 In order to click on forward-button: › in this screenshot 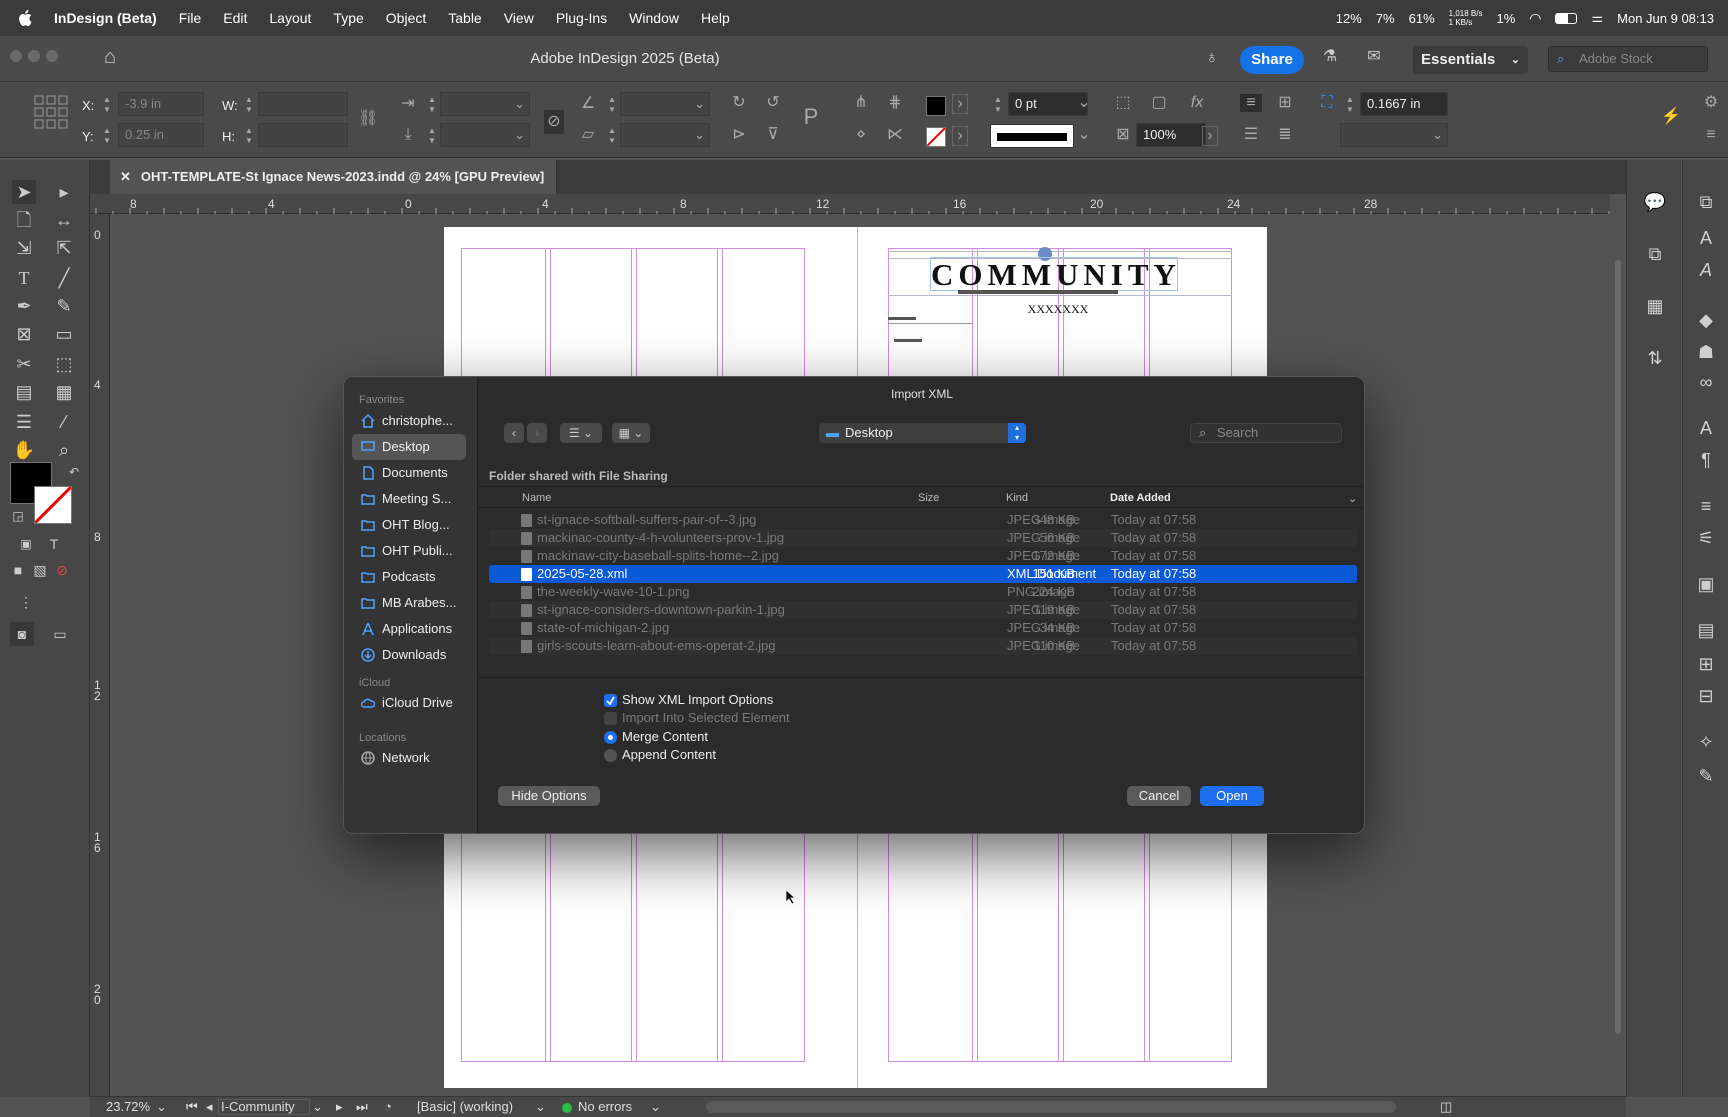, I will do `click(537, 433)`.